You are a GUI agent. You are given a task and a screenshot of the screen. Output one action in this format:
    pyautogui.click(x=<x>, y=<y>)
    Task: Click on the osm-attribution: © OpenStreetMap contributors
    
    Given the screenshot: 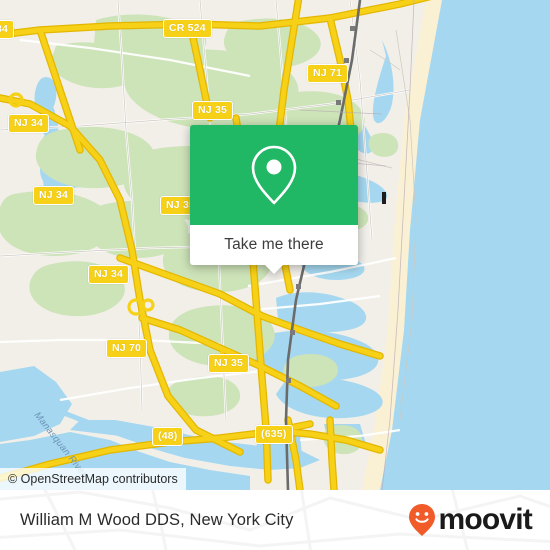 What is the action you would take?
    pyautogui.click(x=93, y=479)
    